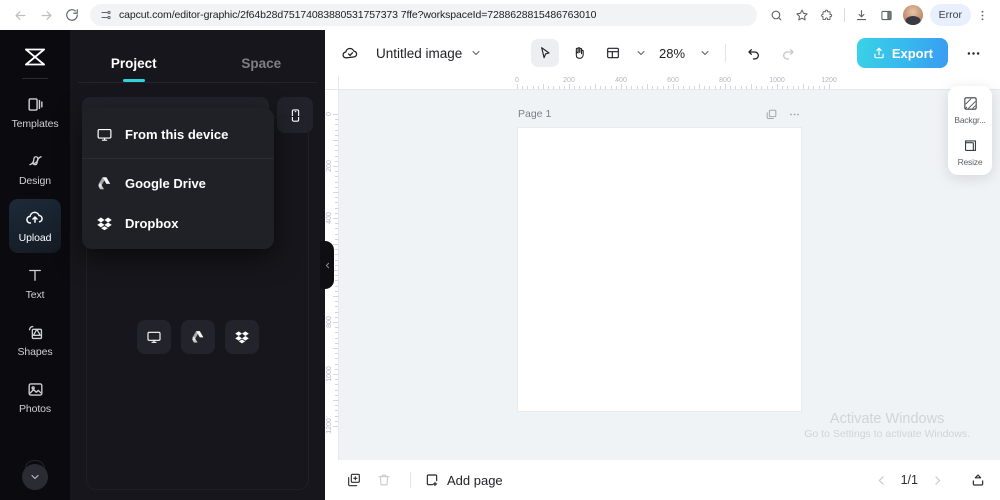  I want to click on menu-item-from-this-device: From this device, so click(178, 134).